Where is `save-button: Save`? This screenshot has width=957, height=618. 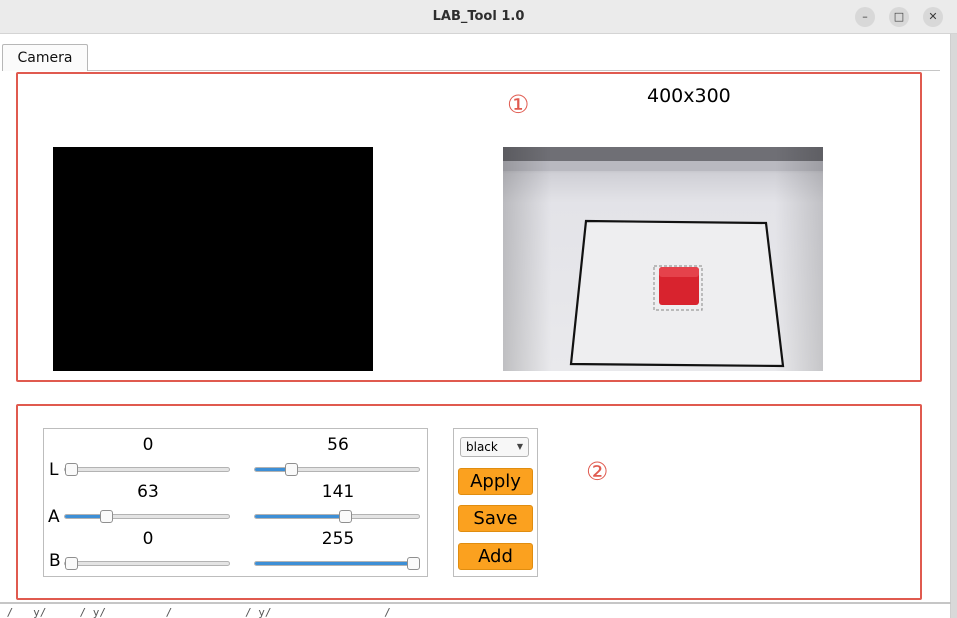
save-button: Save is located at coordinates (495, 518).